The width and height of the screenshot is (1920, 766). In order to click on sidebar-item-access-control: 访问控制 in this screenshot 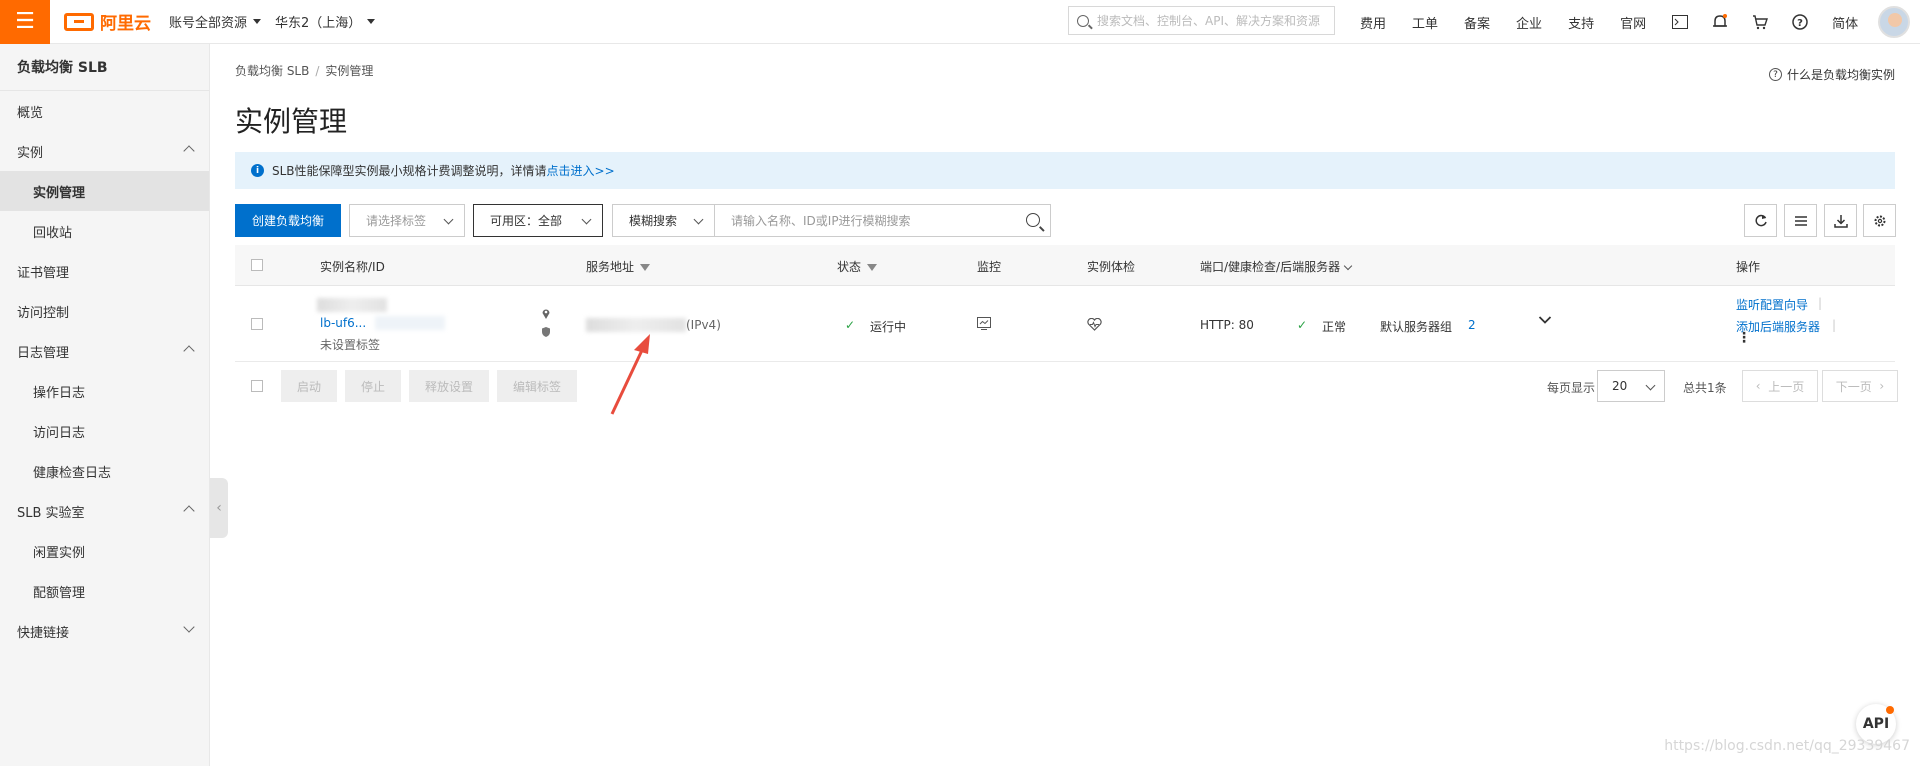, I will do `click(104, 311)`.